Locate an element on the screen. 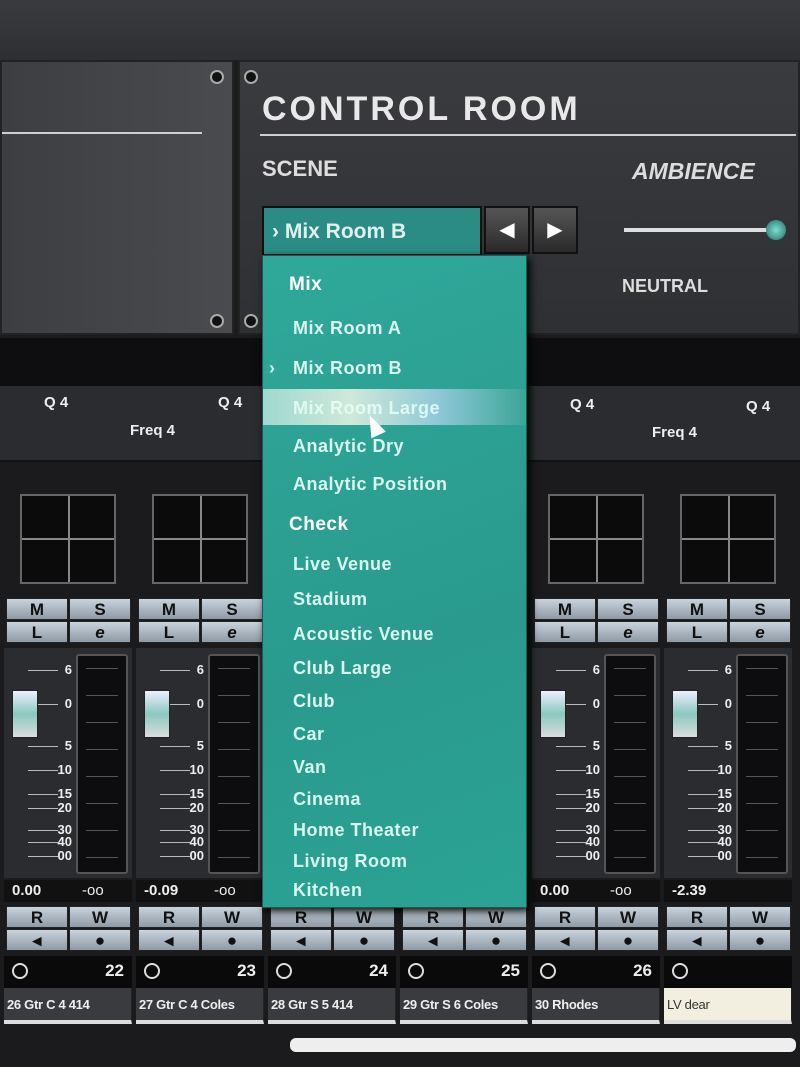 This screenshot has height=1067, width=800. menu-item: Live Venue is located at coordinates (342, 564).